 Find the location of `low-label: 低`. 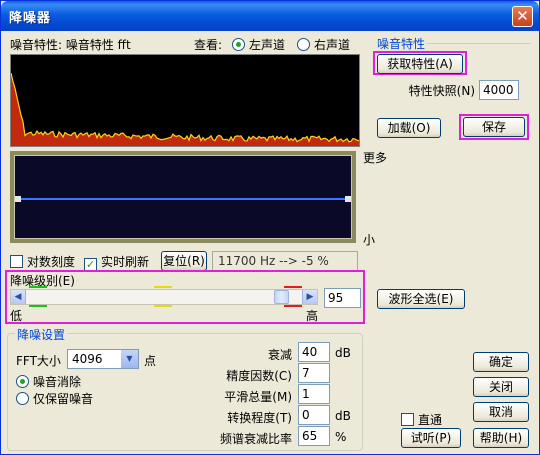

low-label: 低 is located at coordinates (16, 316).